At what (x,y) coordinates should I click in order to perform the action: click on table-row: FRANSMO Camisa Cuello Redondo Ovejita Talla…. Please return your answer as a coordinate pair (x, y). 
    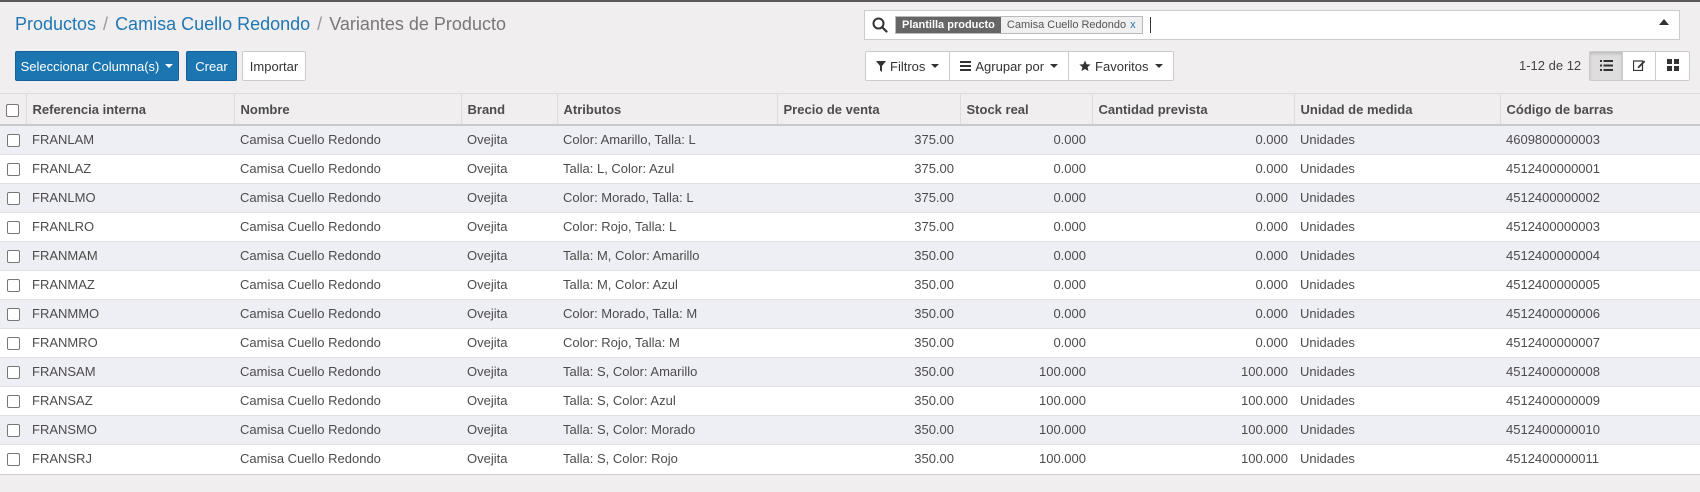
    Looking at the image, I should click on (850, 429).